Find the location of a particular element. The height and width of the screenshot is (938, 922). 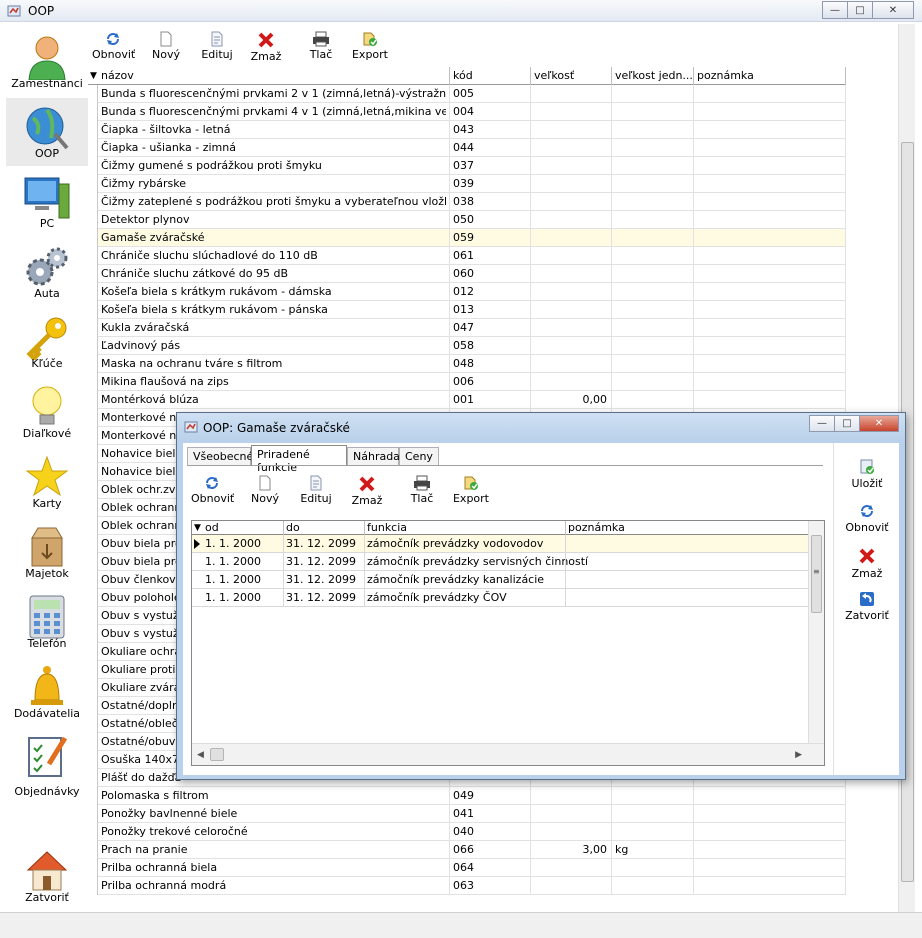

dialog-print-button: Tlač is located at coordinates (422, 489).